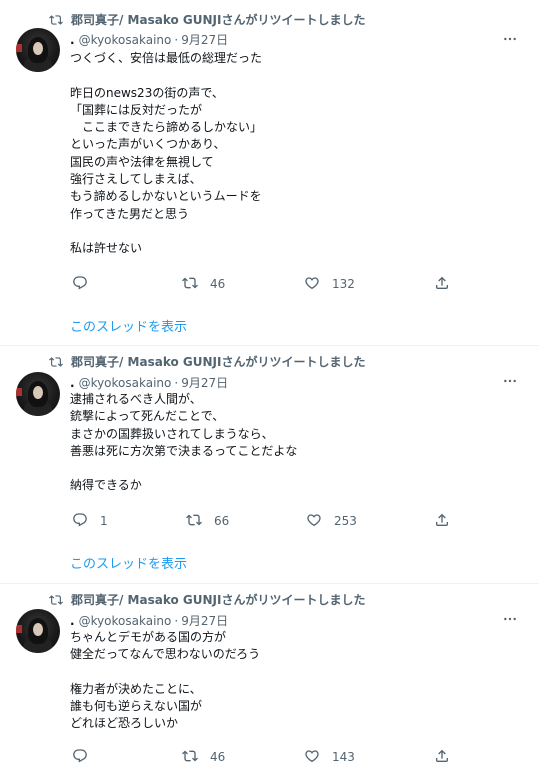 This screenshot has height=777, width=539. Describe the element at coordinates (329, 284) in the screenshot. I see `like-button: 132` at that location.